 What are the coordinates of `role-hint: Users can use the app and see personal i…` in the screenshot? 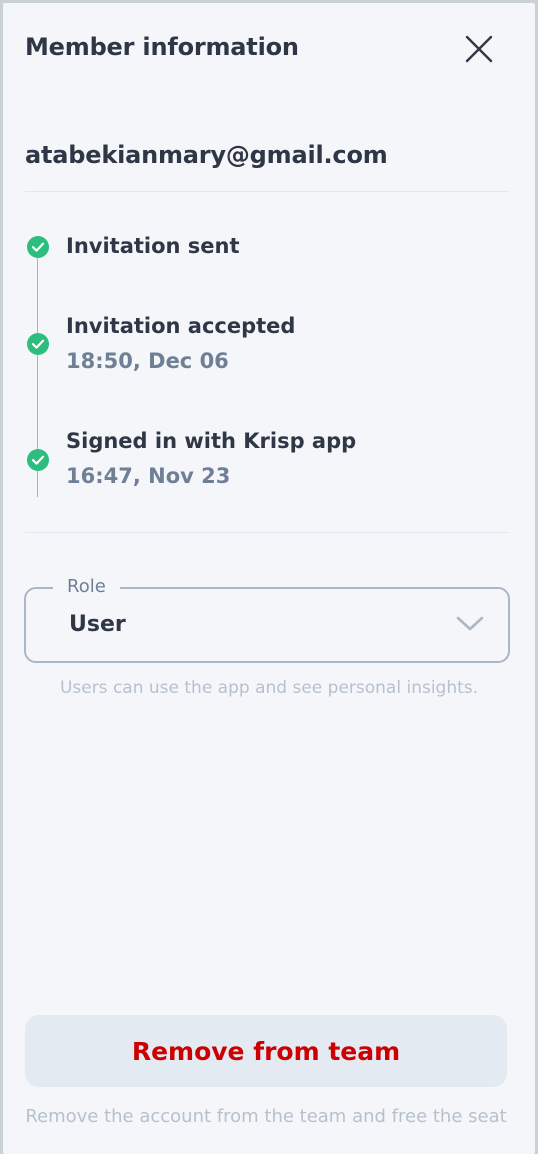 It's located at (269, 688).